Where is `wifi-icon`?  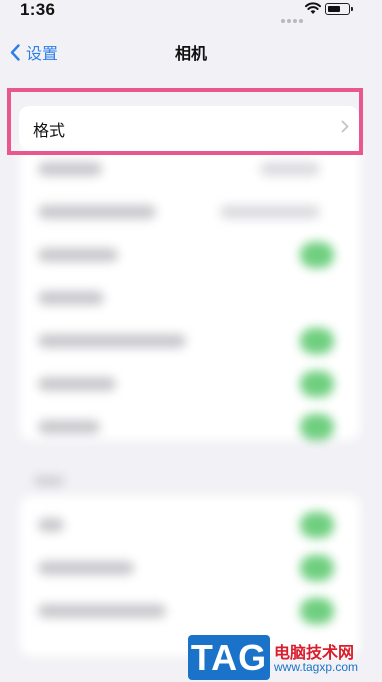 wifi-icon is located at coordinates (313, 11).